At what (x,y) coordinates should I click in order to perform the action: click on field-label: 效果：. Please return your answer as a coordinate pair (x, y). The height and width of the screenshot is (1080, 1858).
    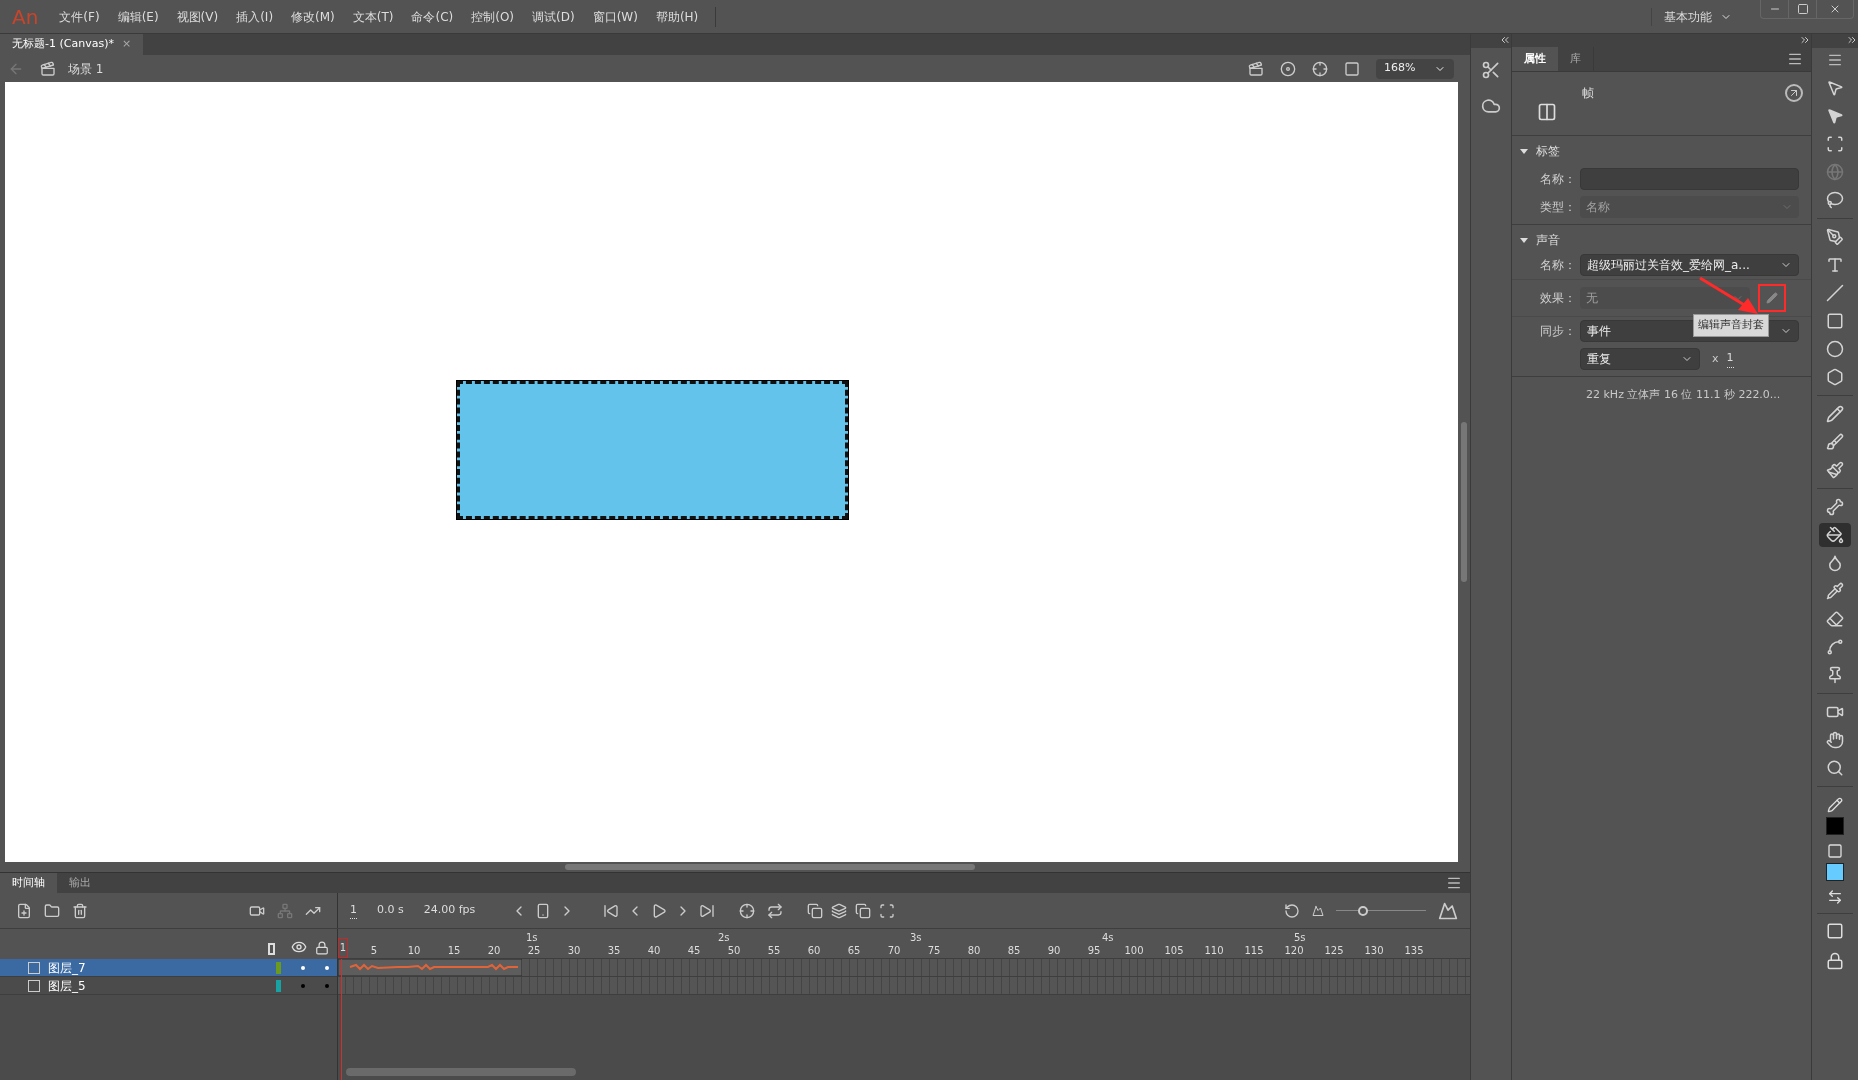
    Looking at the image, I should click on (1557, 298).